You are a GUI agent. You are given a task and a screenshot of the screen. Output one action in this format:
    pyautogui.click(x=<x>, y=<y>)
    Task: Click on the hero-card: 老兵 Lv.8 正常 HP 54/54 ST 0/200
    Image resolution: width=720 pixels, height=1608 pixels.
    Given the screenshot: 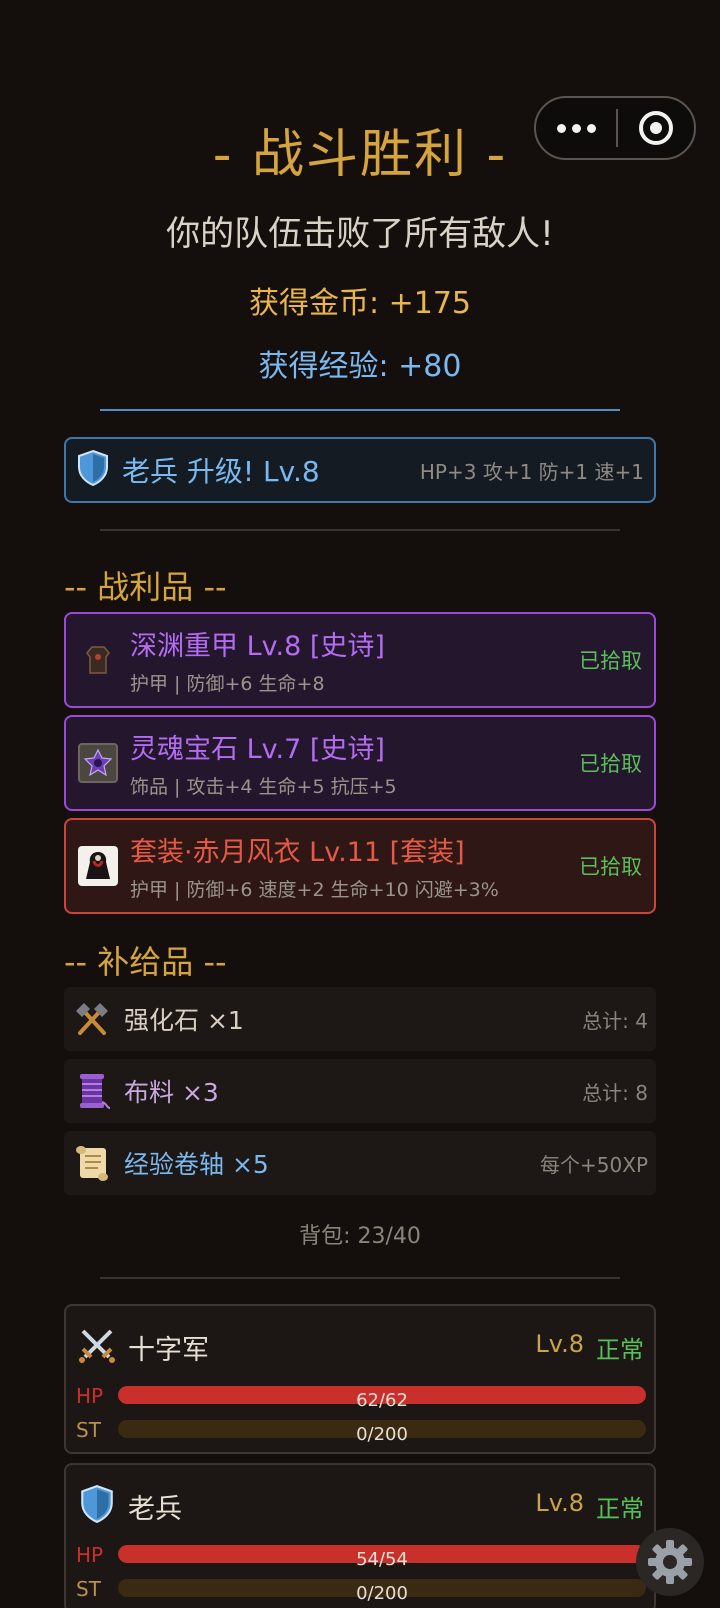 What is the action you would take?
    pyautogui.click(x=360, y=1535)
    